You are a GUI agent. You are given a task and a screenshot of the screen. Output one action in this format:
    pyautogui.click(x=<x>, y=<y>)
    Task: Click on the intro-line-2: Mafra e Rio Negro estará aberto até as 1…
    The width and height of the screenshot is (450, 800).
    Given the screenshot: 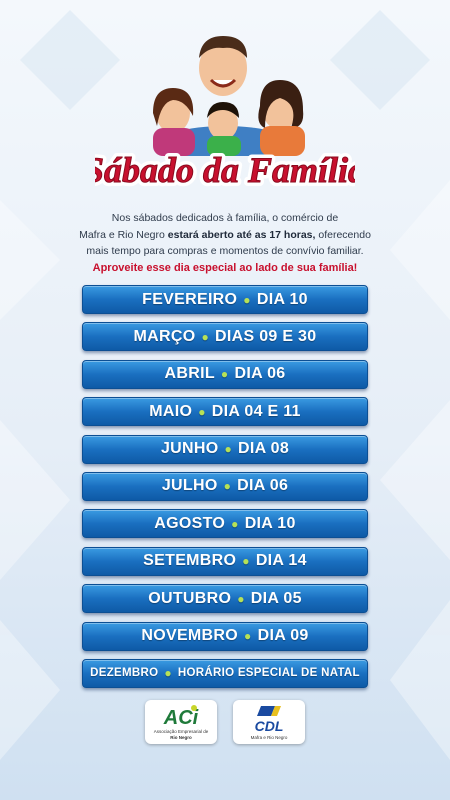 What is the action you would take?
    pyautogui.click(x=225, y=235)
    